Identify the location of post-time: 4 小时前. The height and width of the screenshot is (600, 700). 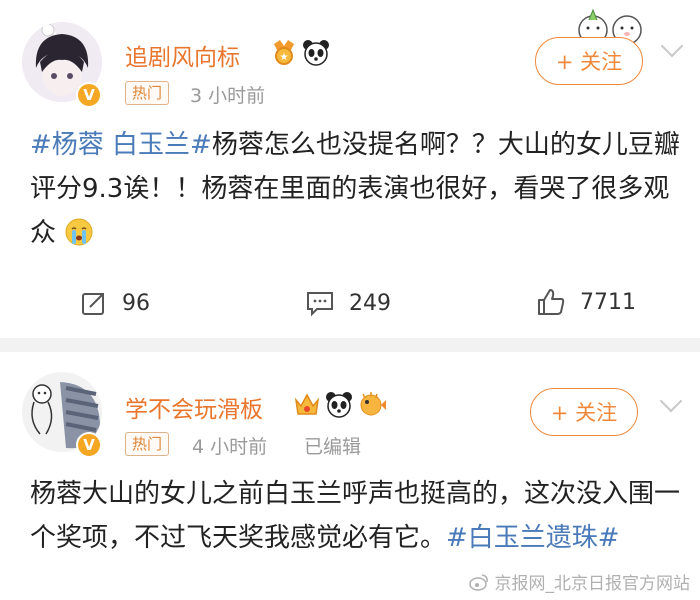
(230, 447).